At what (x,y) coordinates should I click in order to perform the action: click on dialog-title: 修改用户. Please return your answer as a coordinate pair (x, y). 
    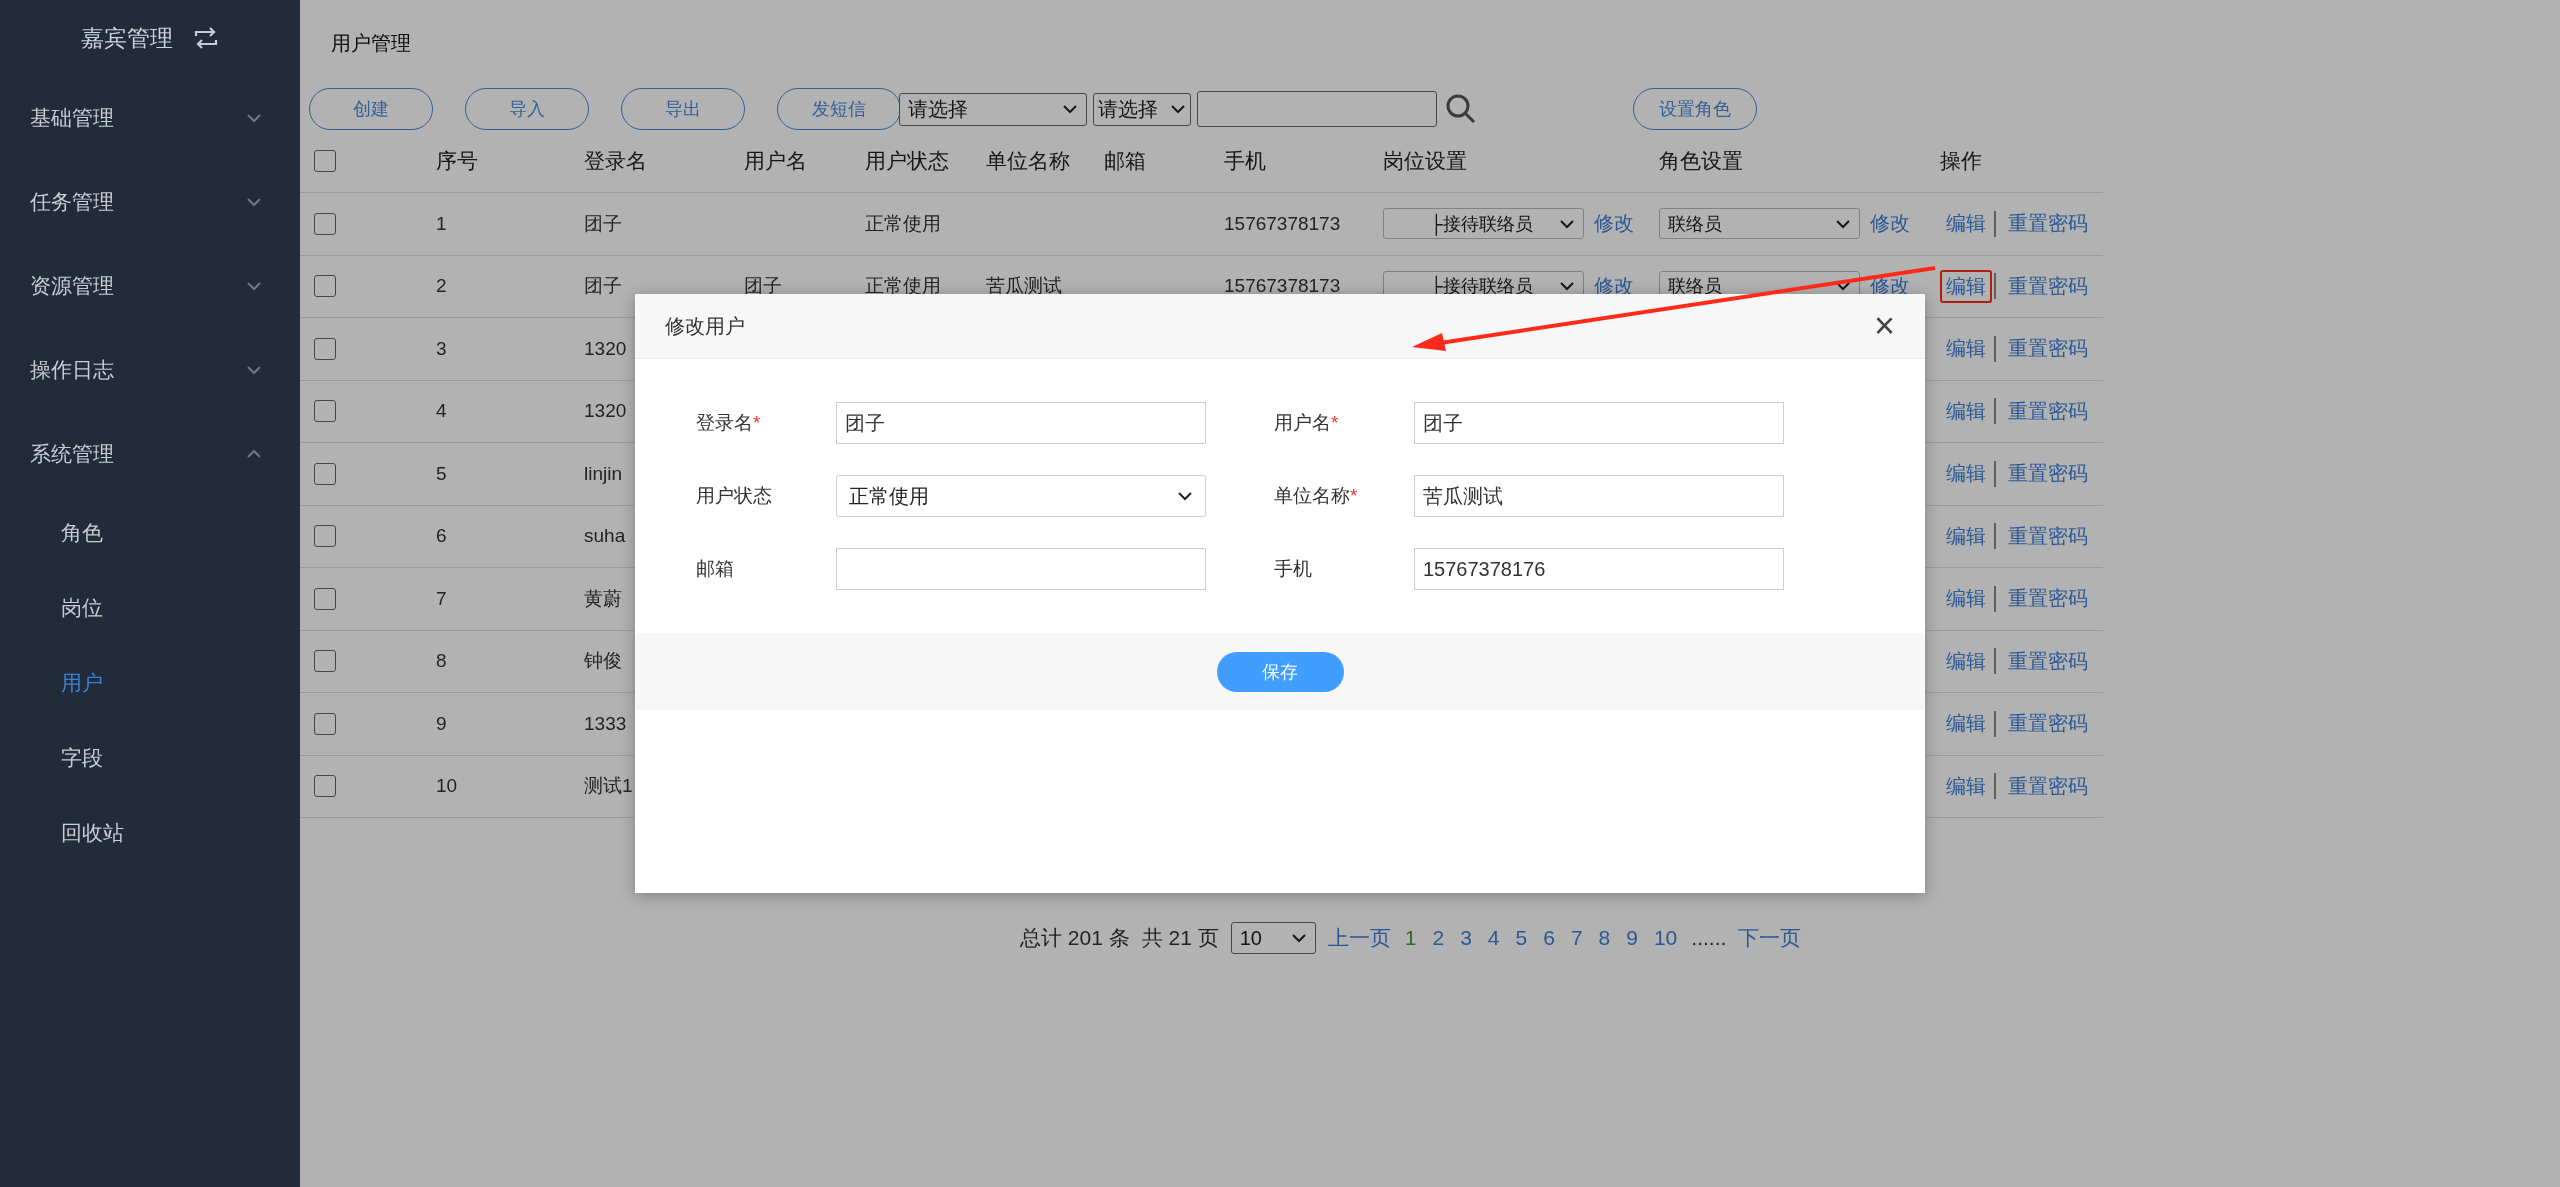
    Looking at the image, I should click on (705, 326).